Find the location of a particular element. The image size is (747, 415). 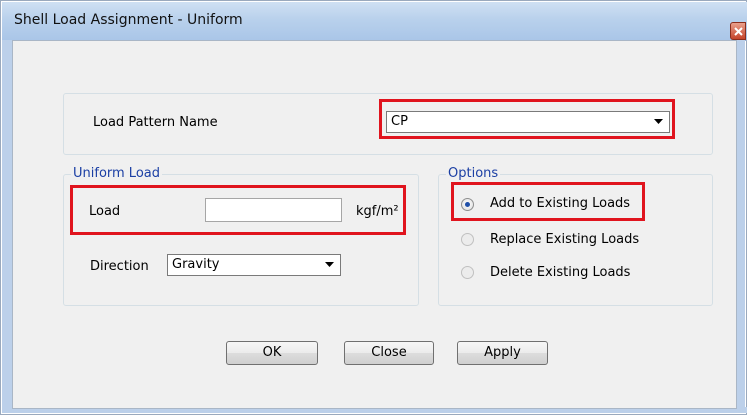

radio-delete-existing-loads is located at coordinates (467, 272).